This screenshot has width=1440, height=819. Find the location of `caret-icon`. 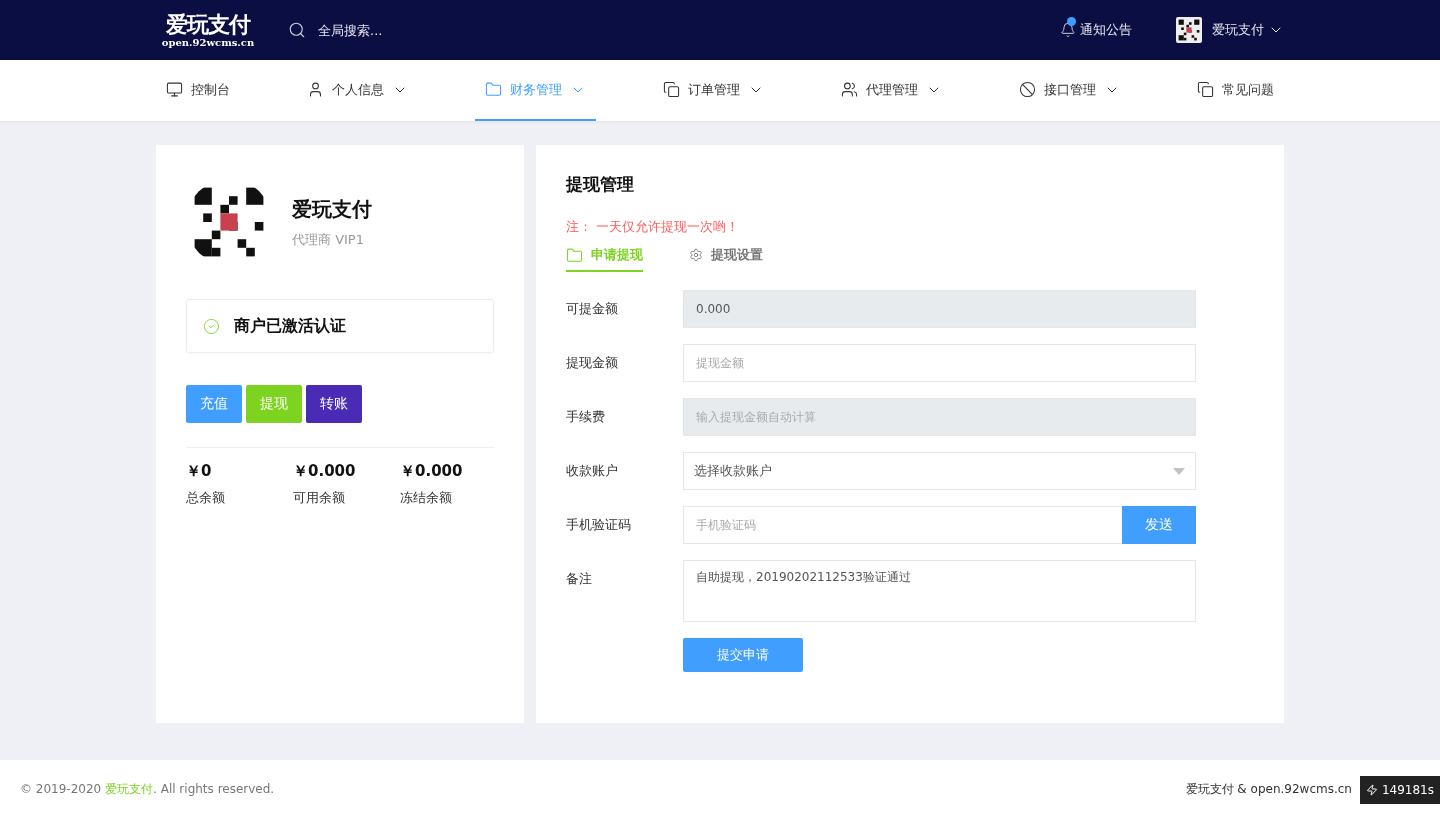

caret-icon is located at coordinates (1179, 471).